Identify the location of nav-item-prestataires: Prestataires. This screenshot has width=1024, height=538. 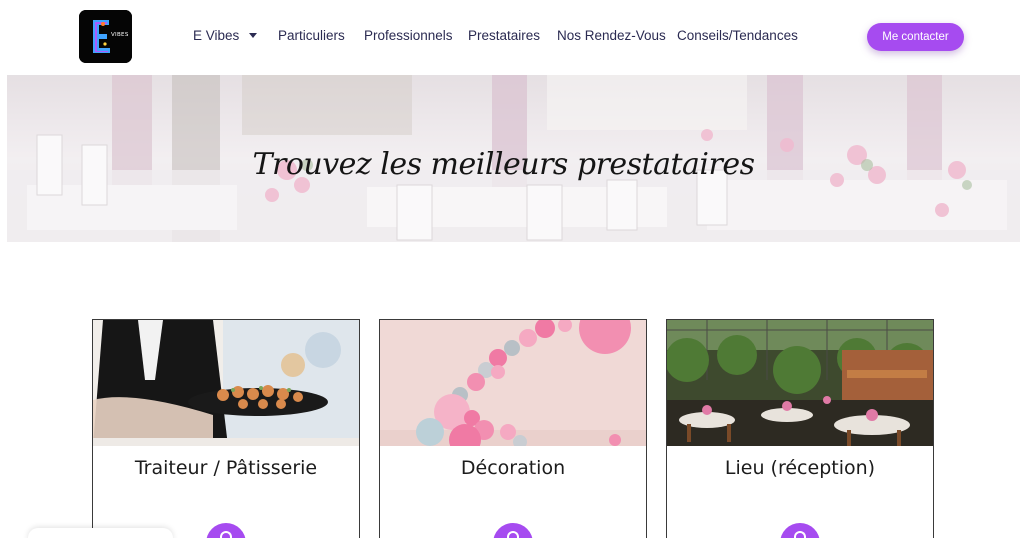
(504, 35).